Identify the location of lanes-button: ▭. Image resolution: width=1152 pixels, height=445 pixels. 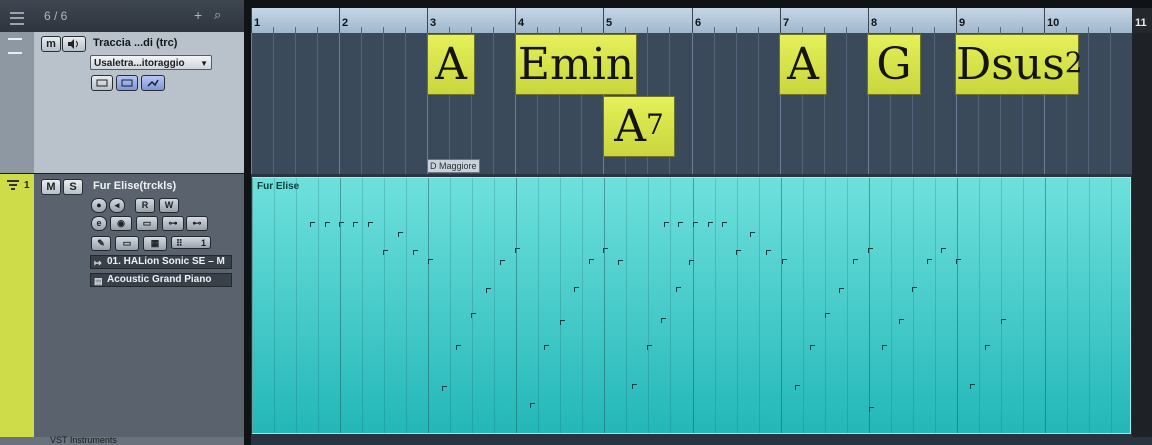
(147, 223).